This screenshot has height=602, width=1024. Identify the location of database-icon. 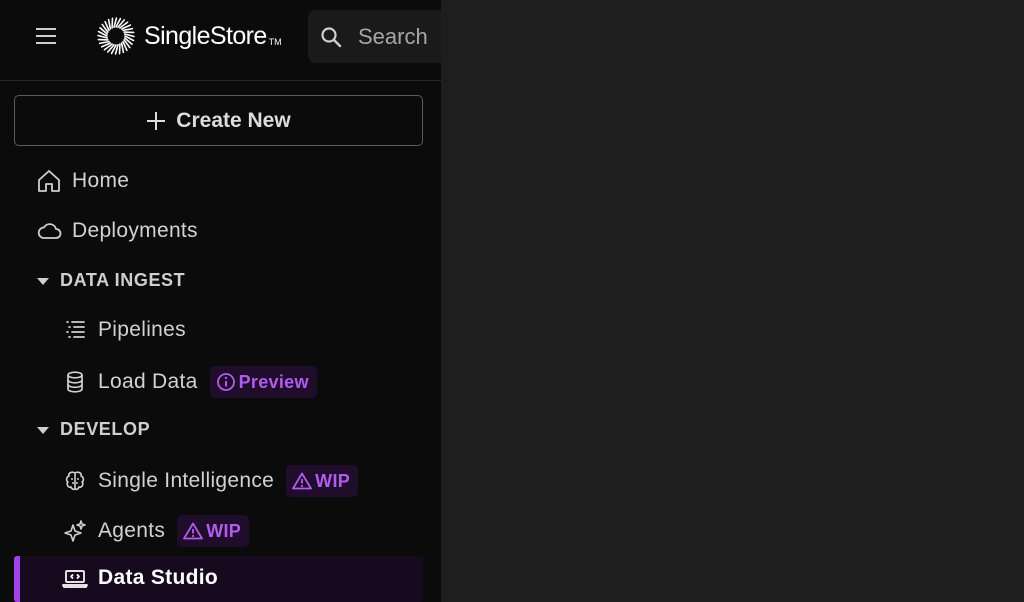
(75, 382).